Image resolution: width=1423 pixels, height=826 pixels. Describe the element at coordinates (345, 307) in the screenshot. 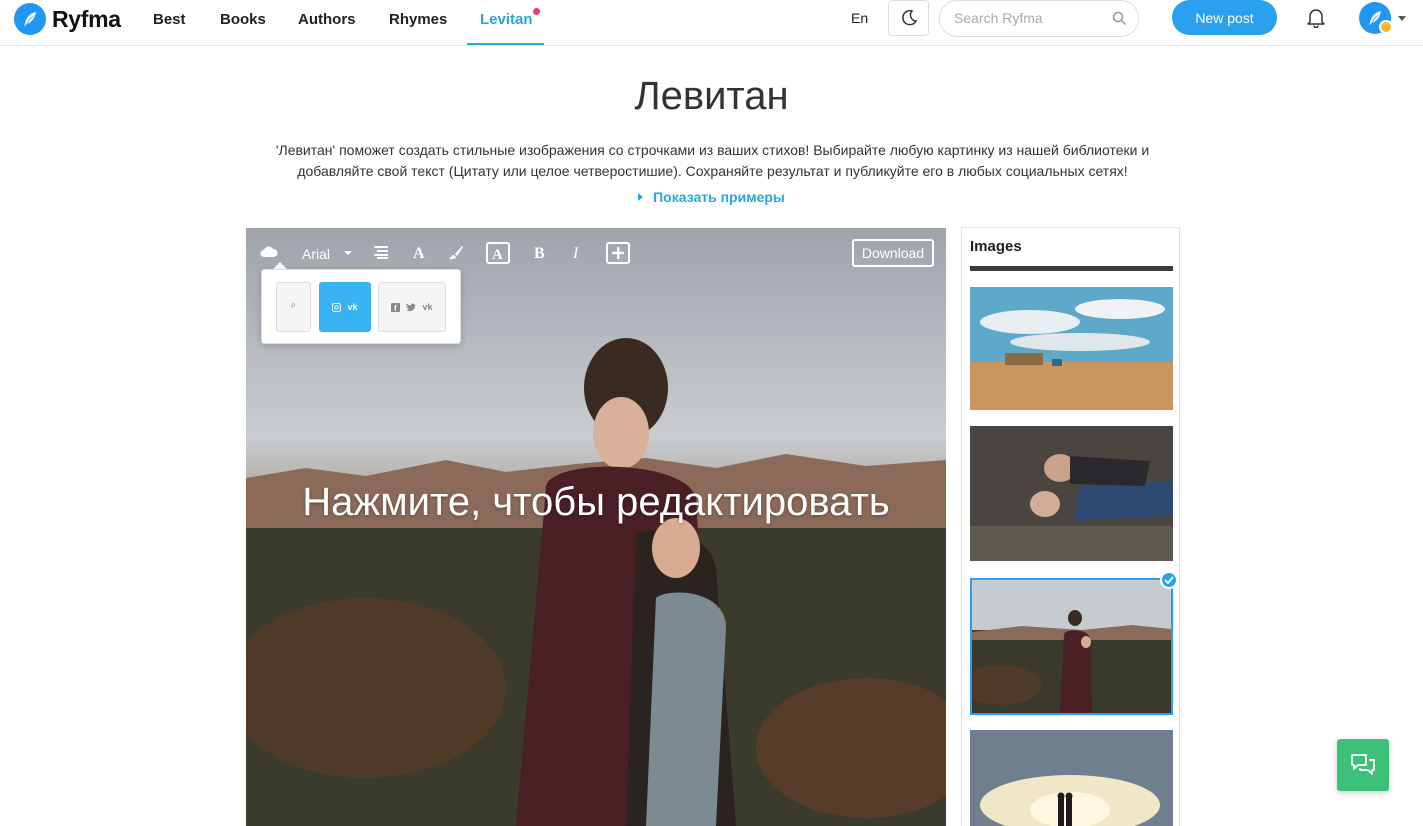

I see `format-instagram-vk: vk` at that location.